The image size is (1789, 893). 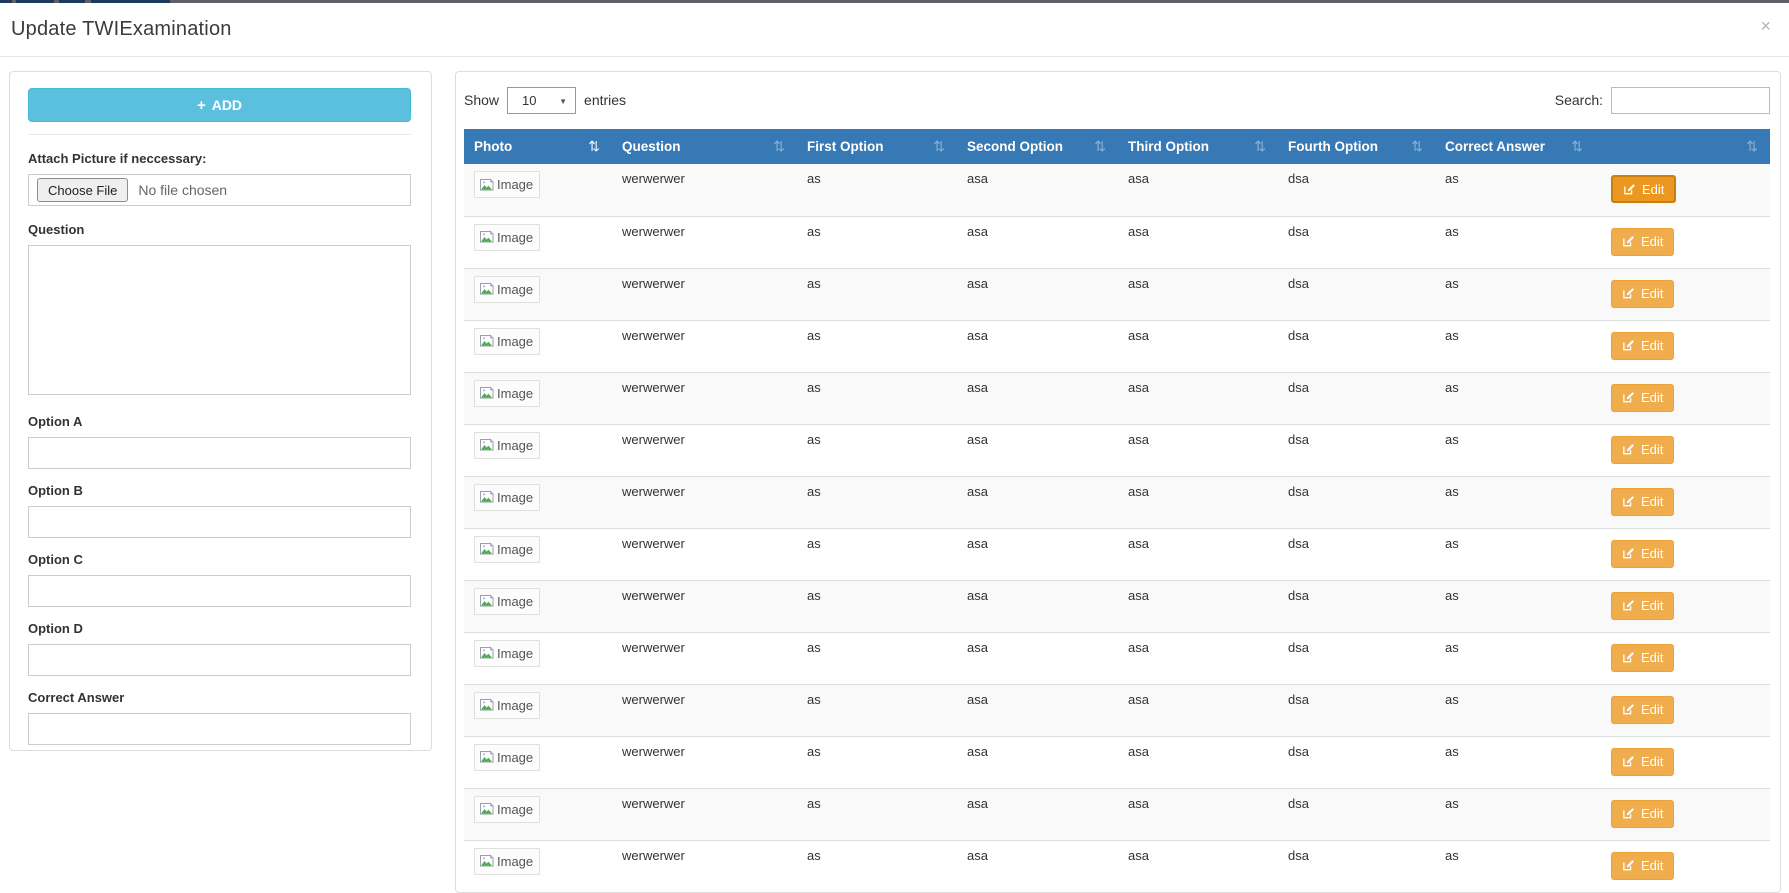 I want to click on column-header-label: Question, so click(x=651, y=146).